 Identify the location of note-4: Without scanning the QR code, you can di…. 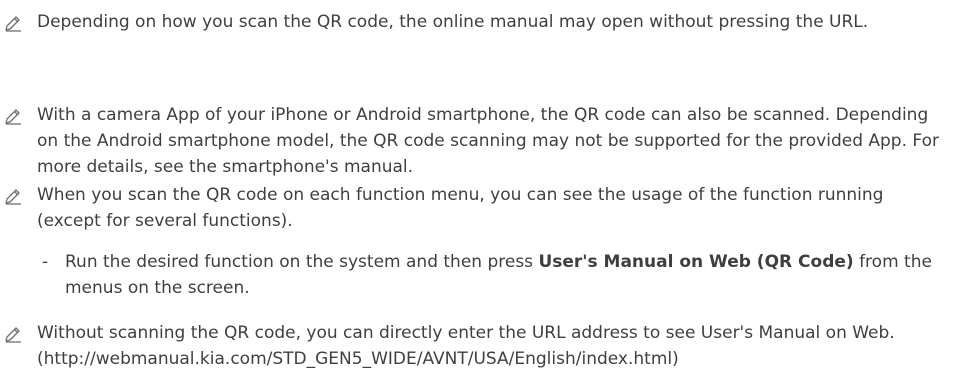
(477, 346).